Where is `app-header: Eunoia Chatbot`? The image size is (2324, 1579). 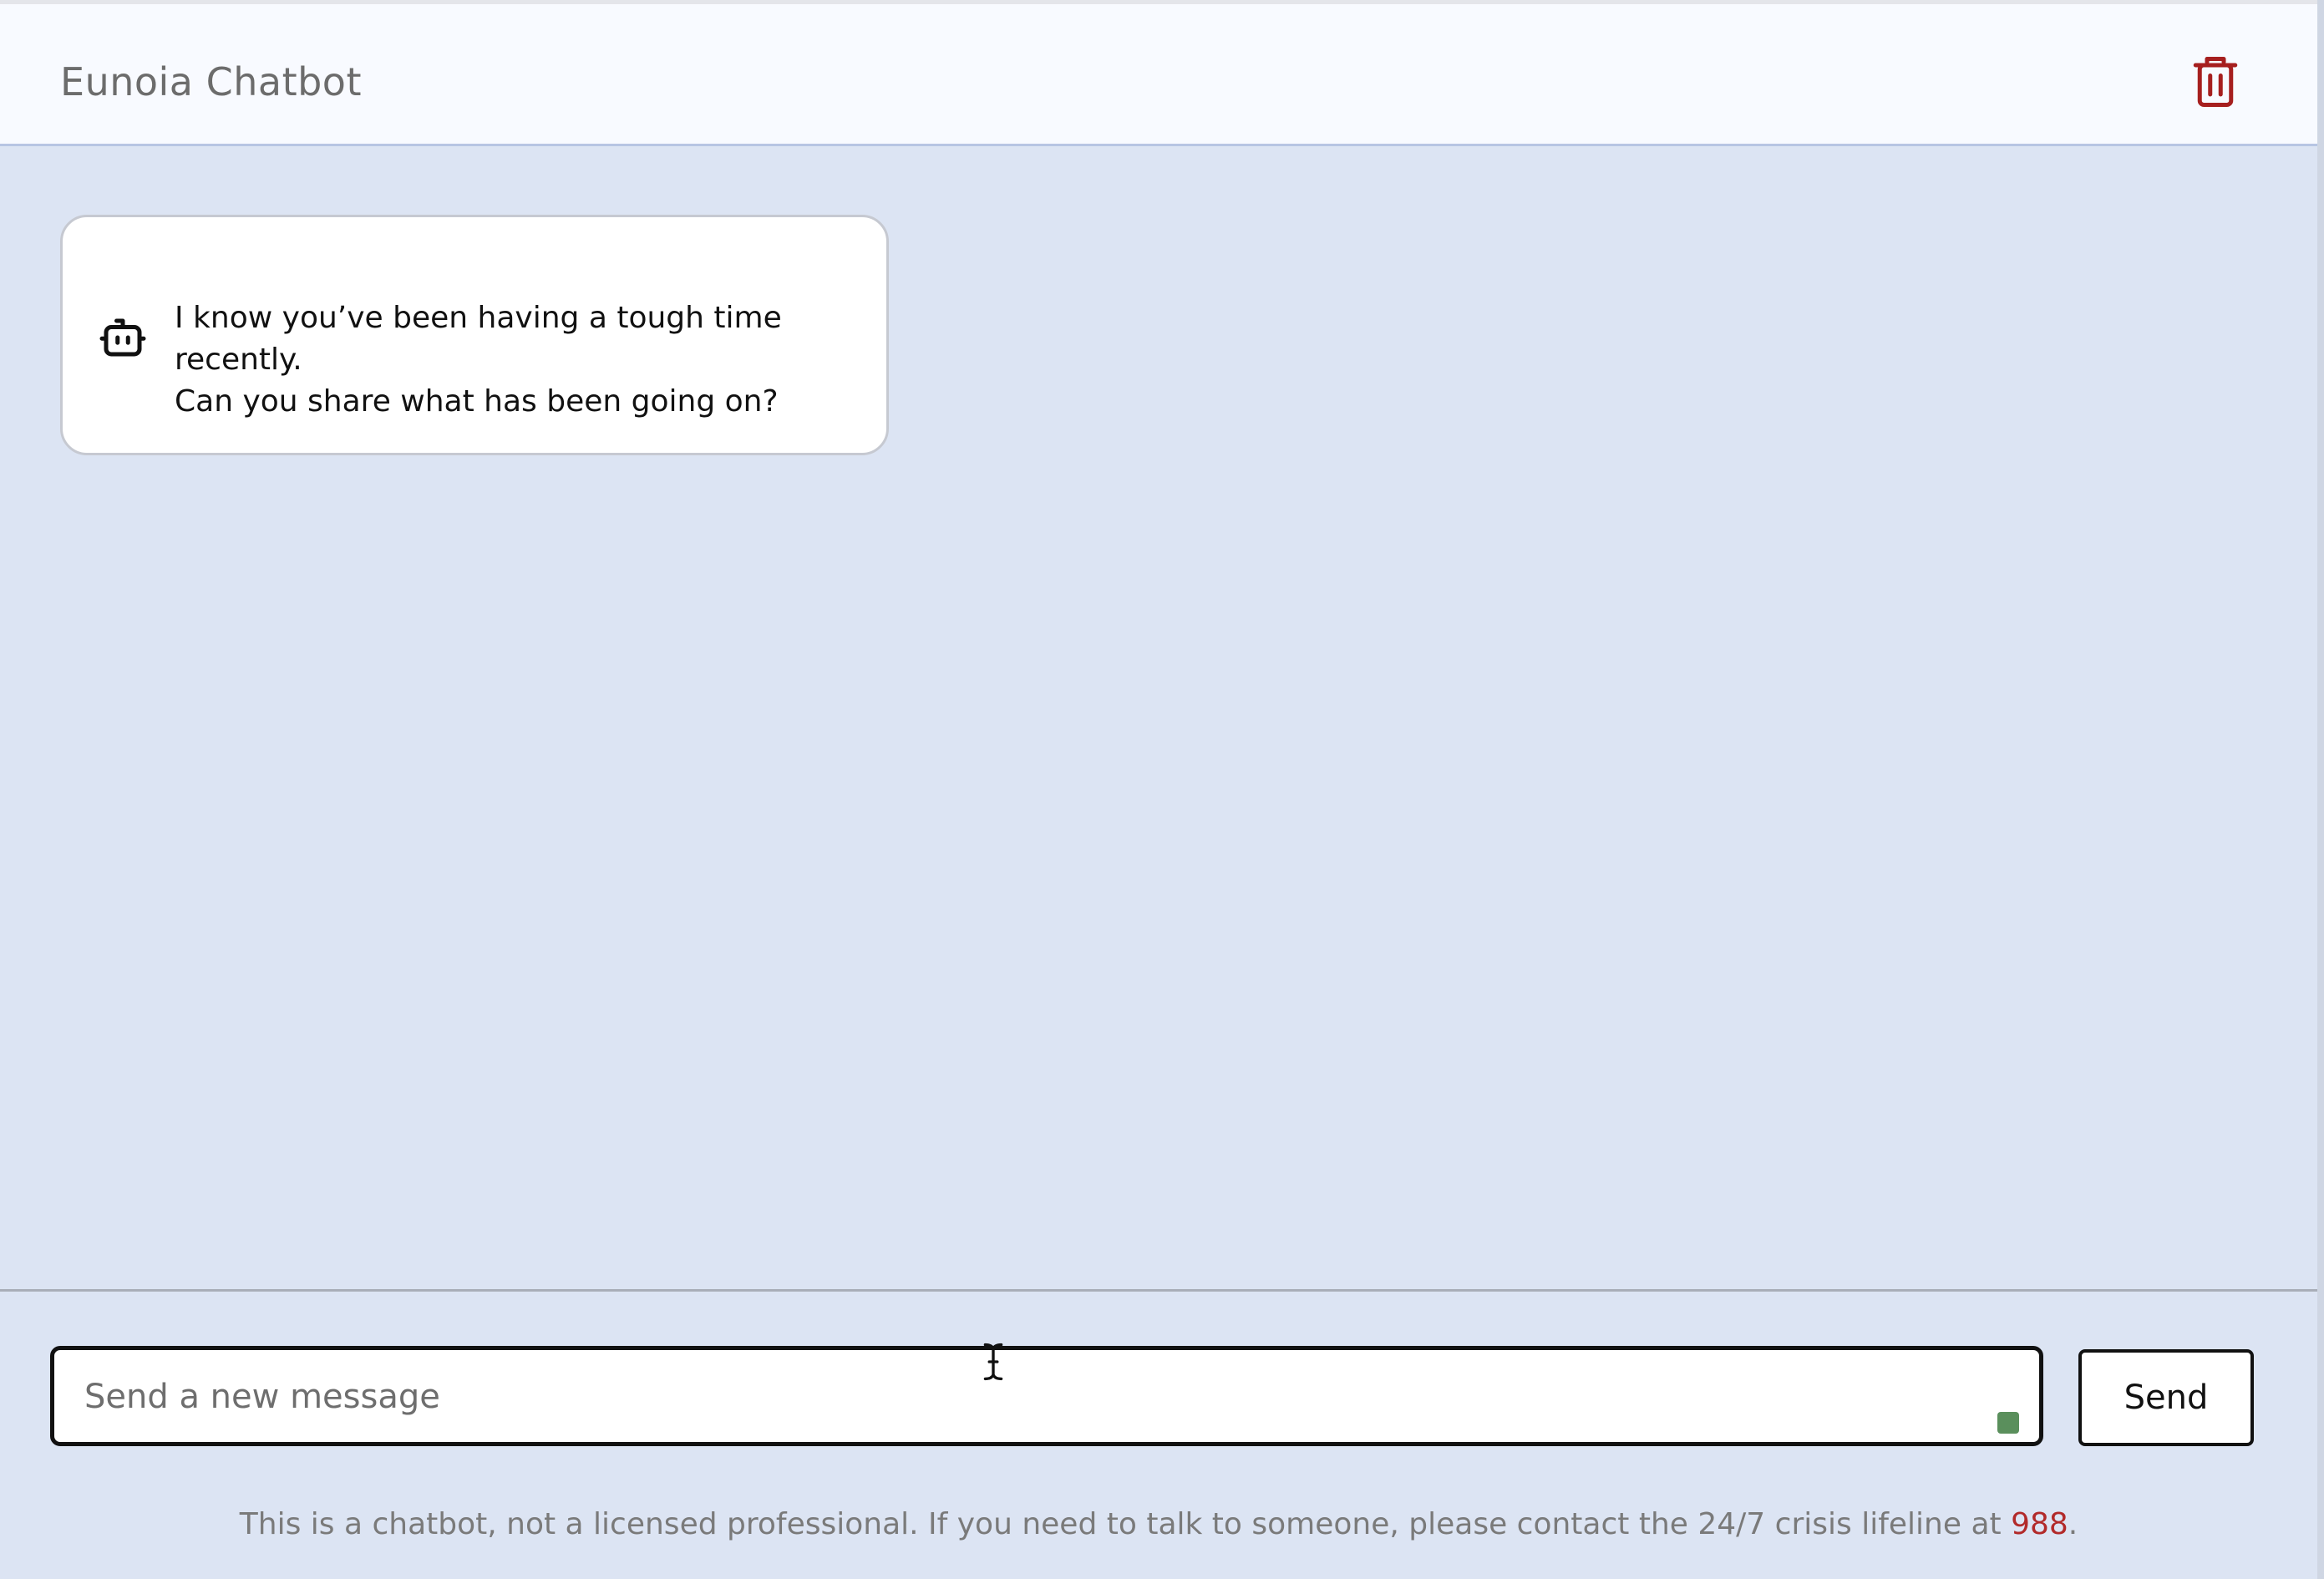 app-header: Eunoia Chatbot is located at coordinates (1162, 75).